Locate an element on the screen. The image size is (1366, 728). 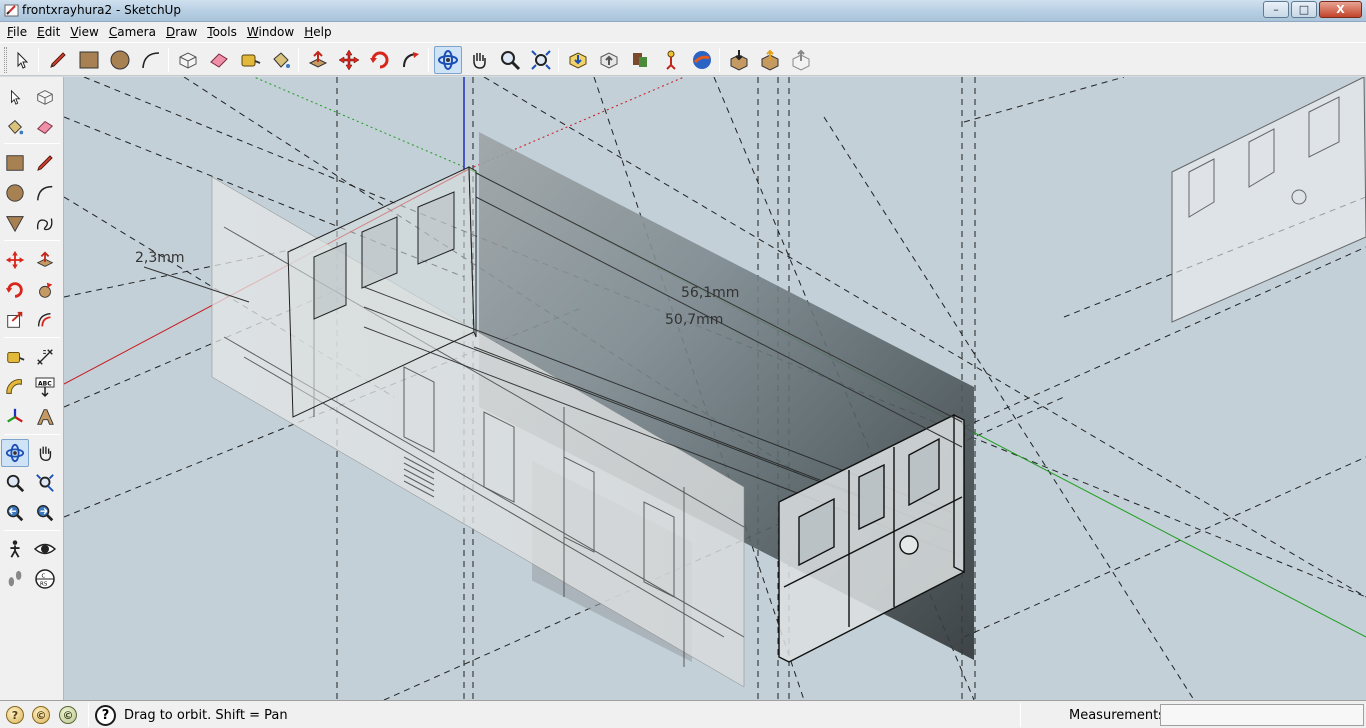
credits-icon: © is located at coordinates (41, 715).